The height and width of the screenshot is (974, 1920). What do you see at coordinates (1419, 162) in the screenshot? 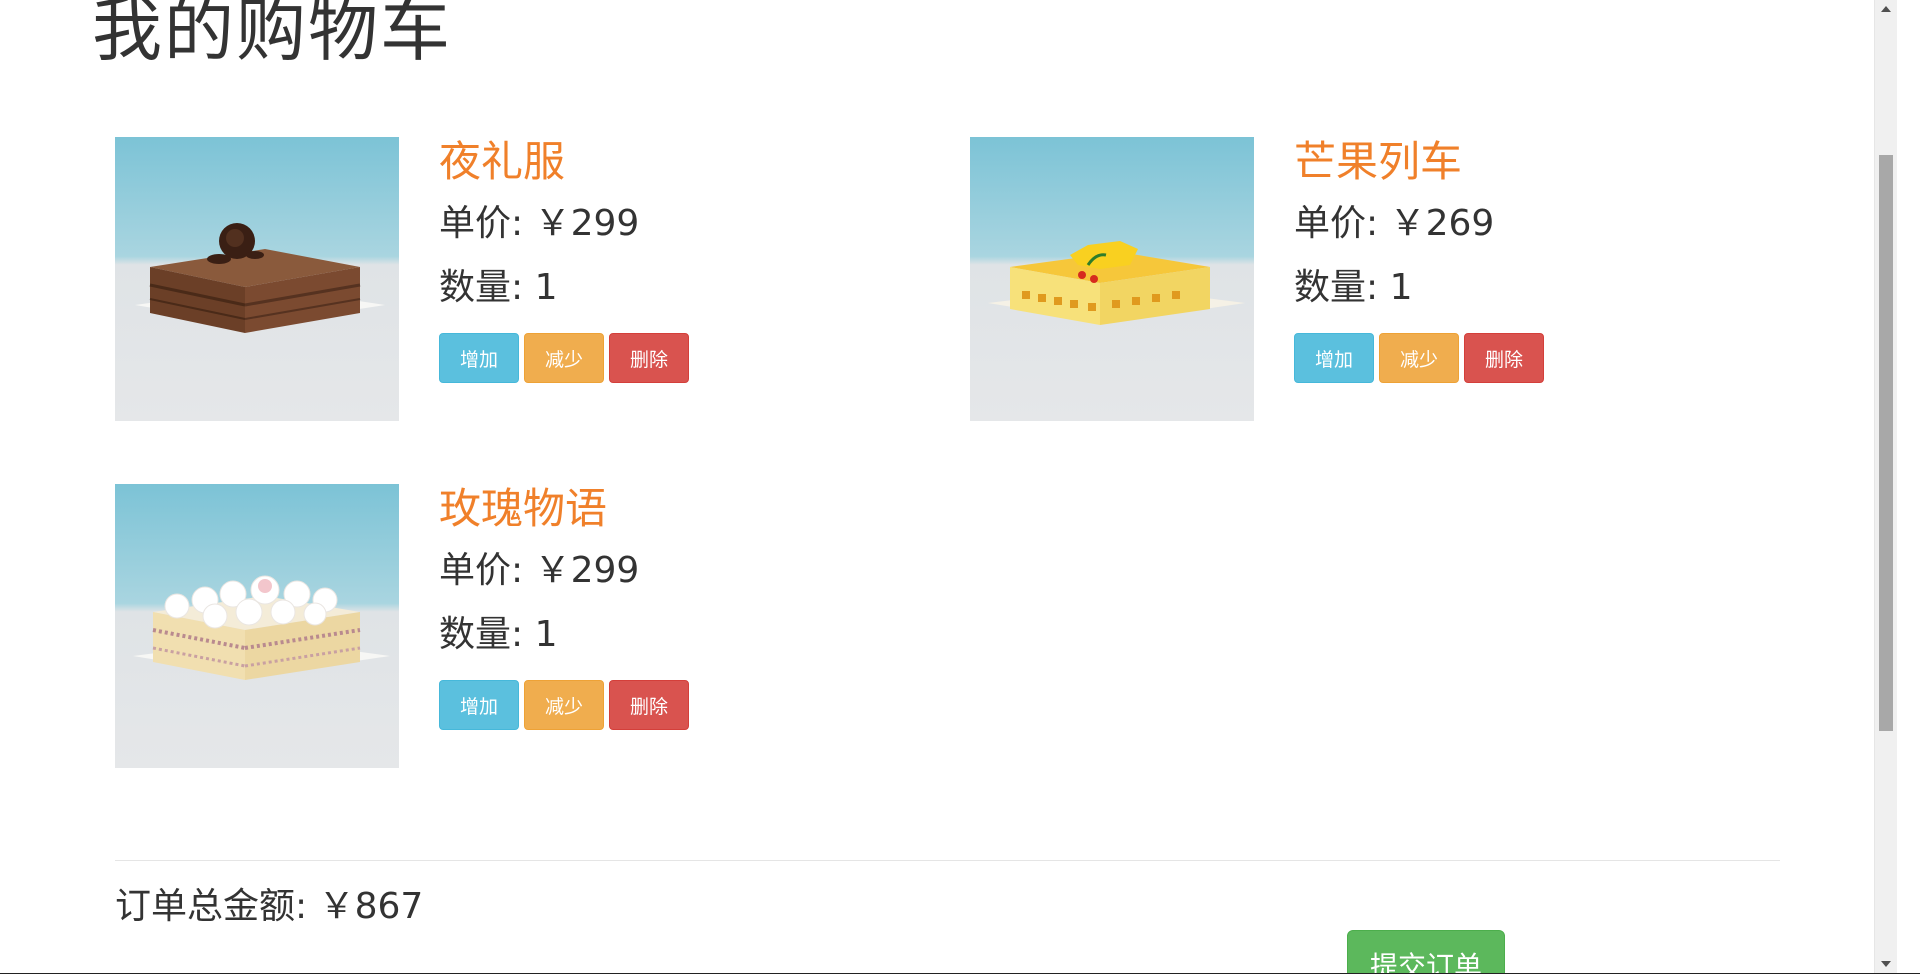
I see `item-name: 芒果列车` at bounding box center [1419, 162].